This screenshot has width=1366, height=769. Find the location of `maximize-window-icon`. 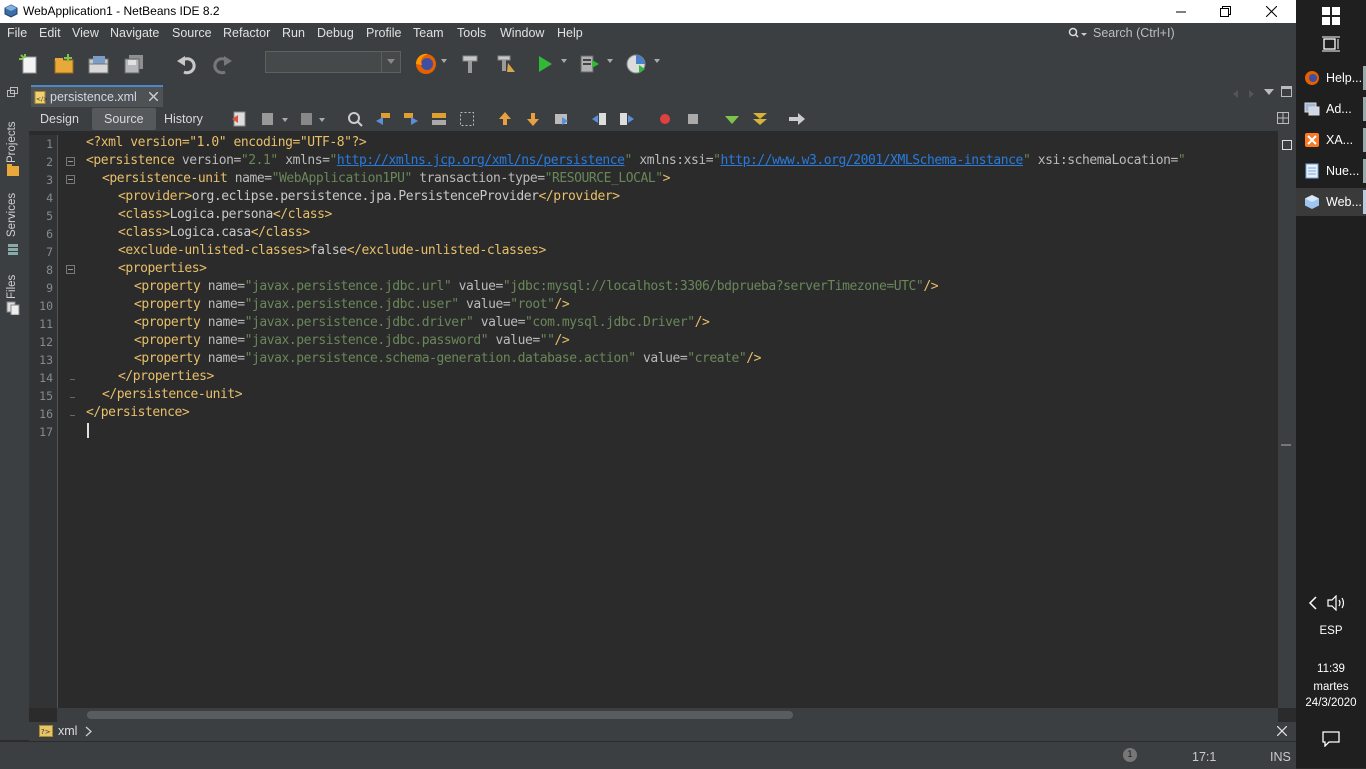

maximize-window-icon is located at coordinates (1286, 91).